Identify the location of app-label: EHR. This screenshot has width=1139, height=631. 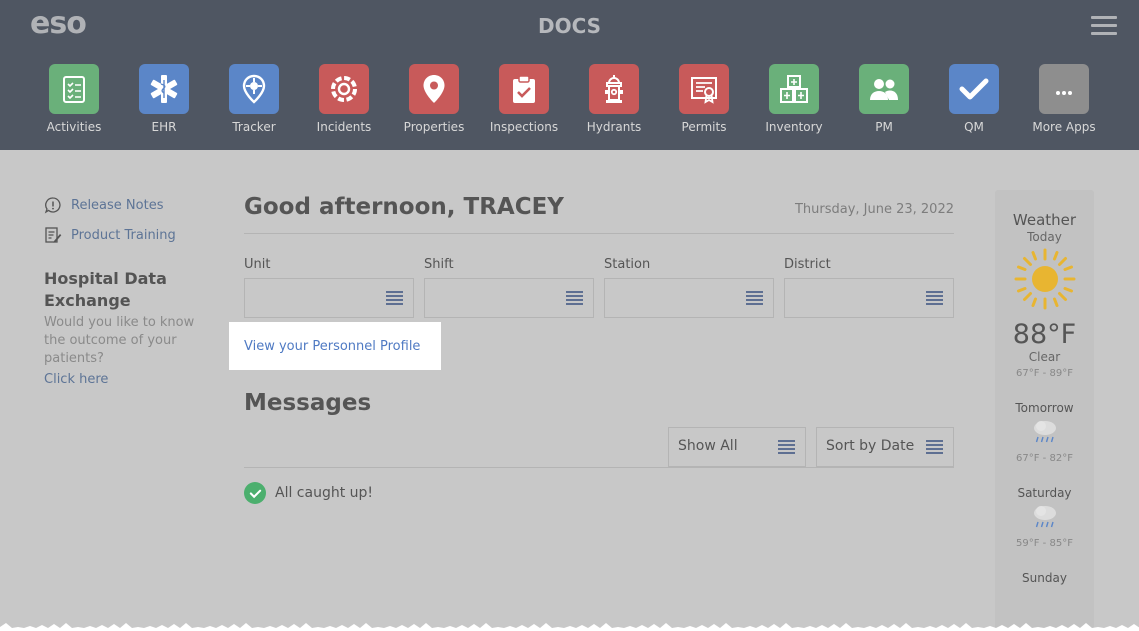
(164, 127).